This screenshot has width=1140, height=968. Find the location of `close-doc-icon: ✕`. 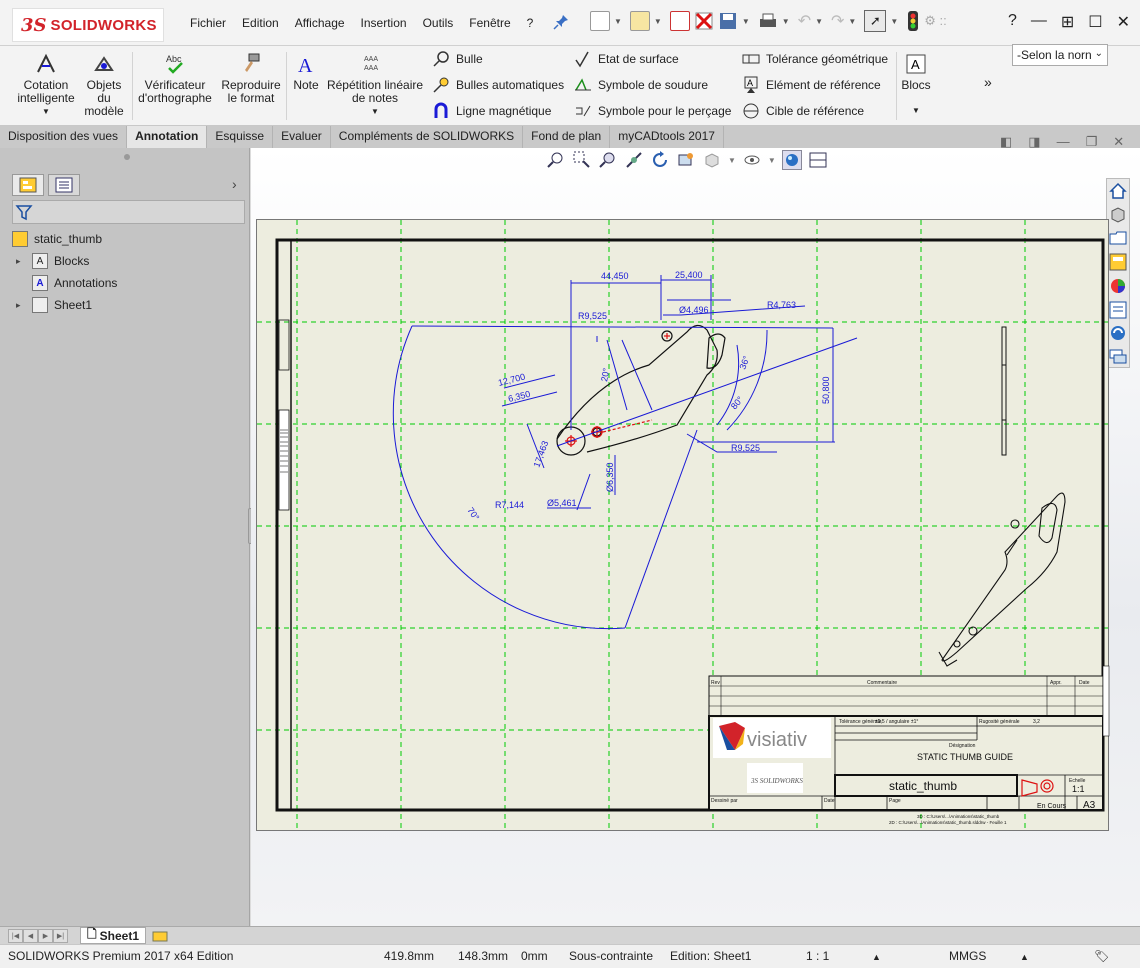

close-doc-icon: ✕ is located at coordinates (1118, 142).